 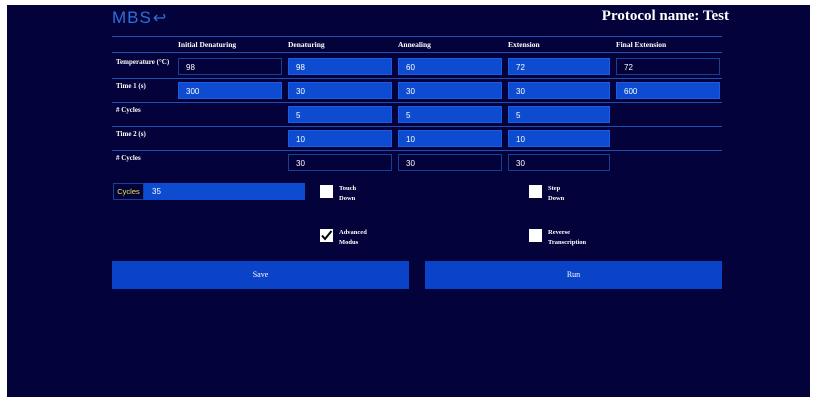 What do you see at coordinates (156, 191) in the screenshot?
I see `total-cycles-value: 35` at bounding box center [156, 191].